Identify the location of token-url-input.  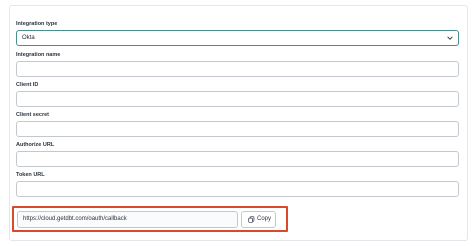
(237, 189).